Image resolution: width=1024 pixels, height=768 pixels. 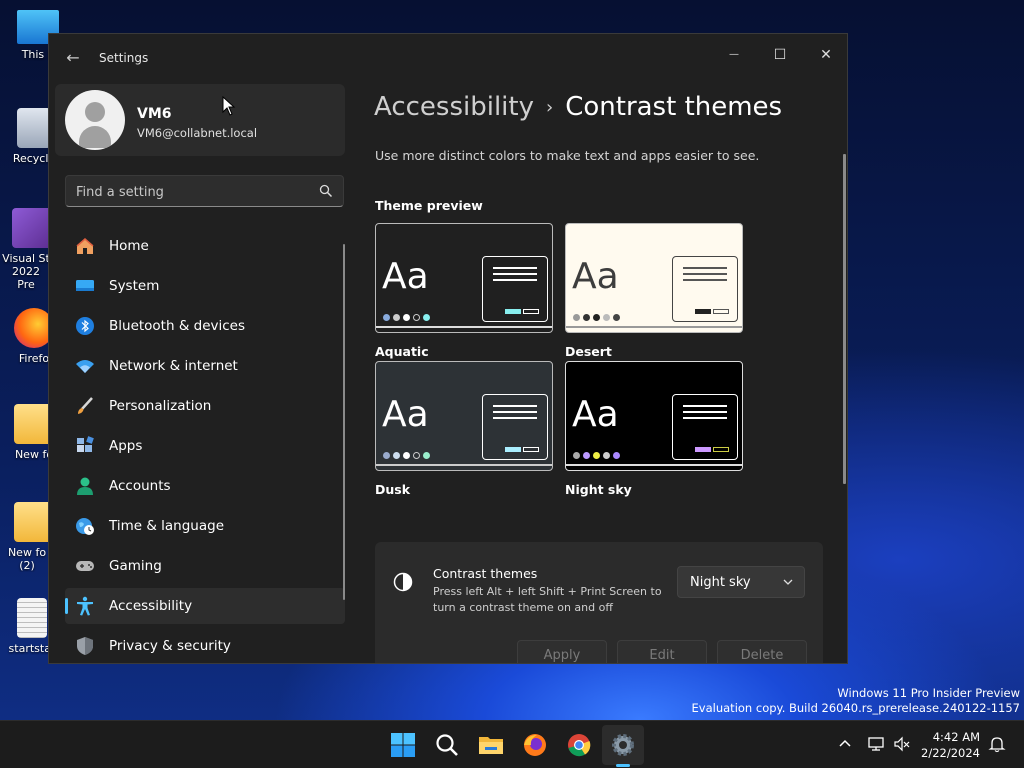 I want to click on theme-card-night-sky: Aa, so click(x=654, y=416).